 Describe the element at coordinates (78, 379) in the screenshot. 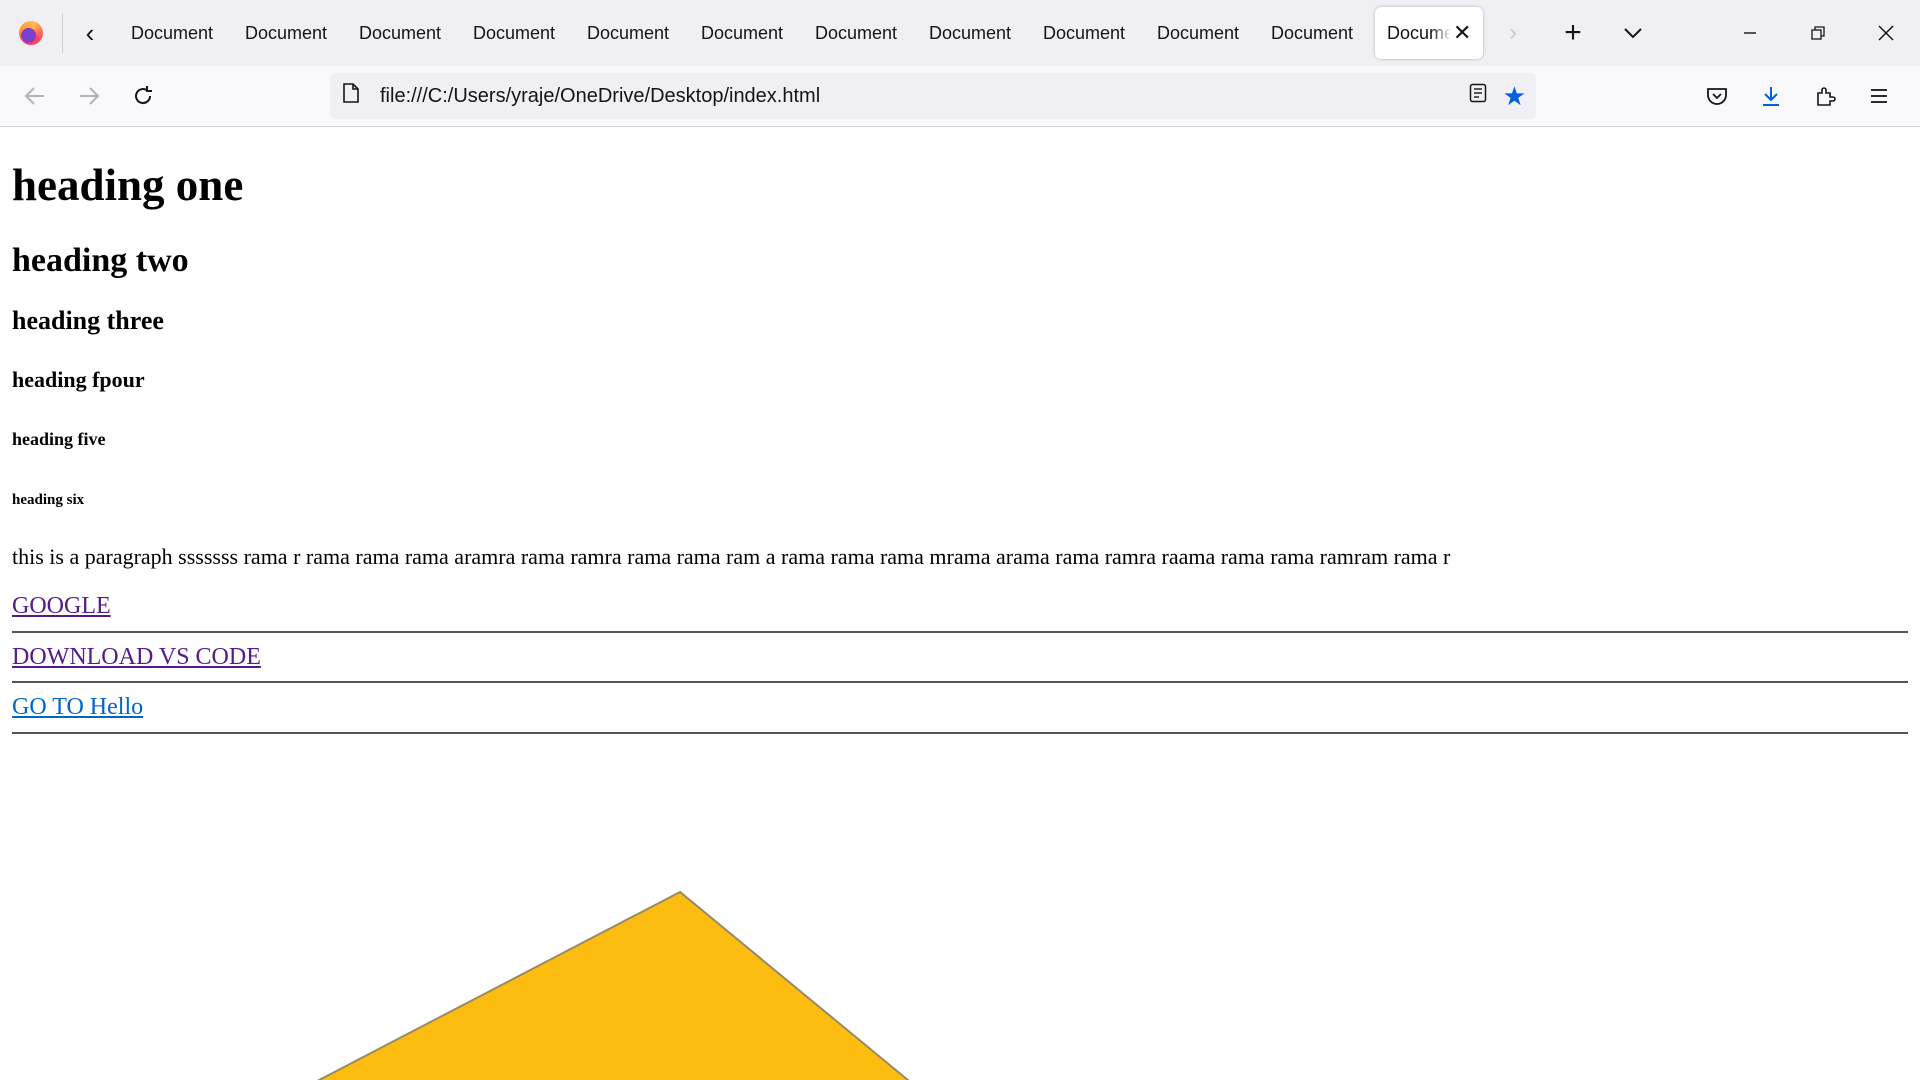

I see `heading-four: heading fpour` at that location.